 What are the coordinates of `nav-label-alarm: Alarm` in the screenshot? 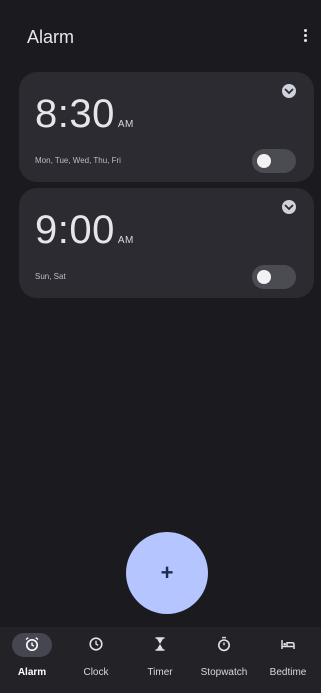 It's located at (32, 672).